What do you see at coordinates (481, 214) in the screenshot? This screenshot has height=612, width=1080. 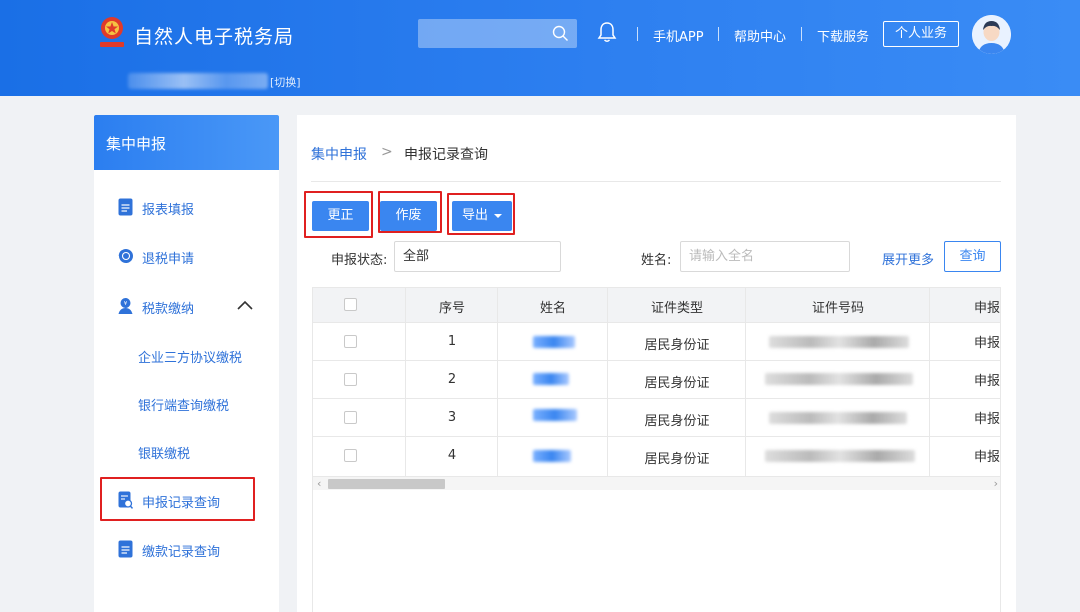 I see `highlight-box-export` at bounding box center [481, 214].